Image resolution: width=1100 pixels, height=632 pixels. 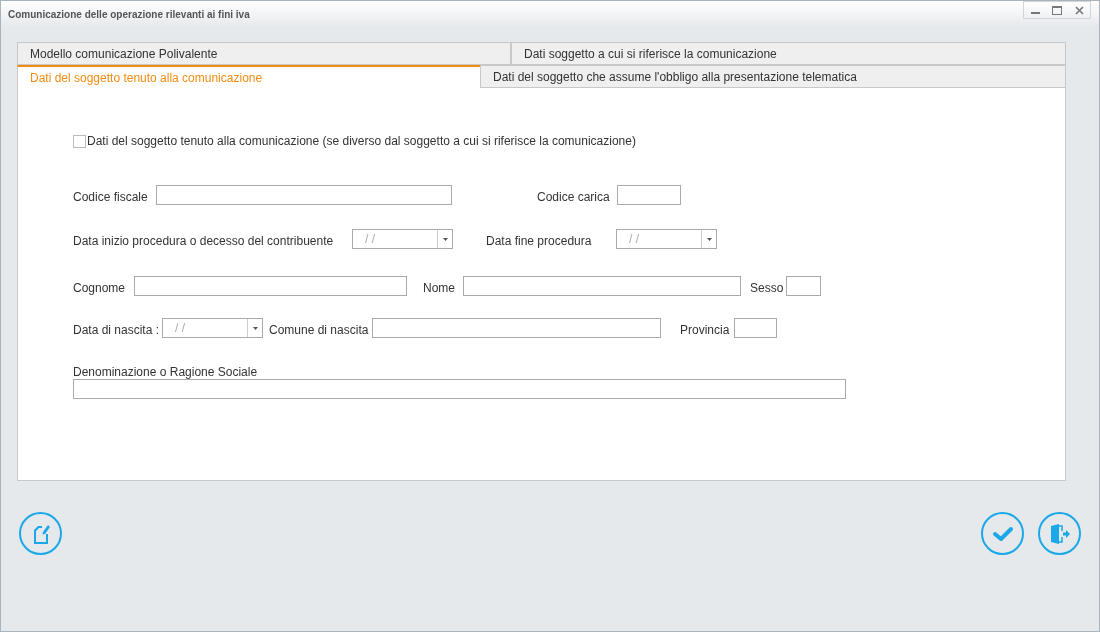 I want to click on field-label: Data inizio procedura o decesso del contribuente, so click(x=204, y=241).